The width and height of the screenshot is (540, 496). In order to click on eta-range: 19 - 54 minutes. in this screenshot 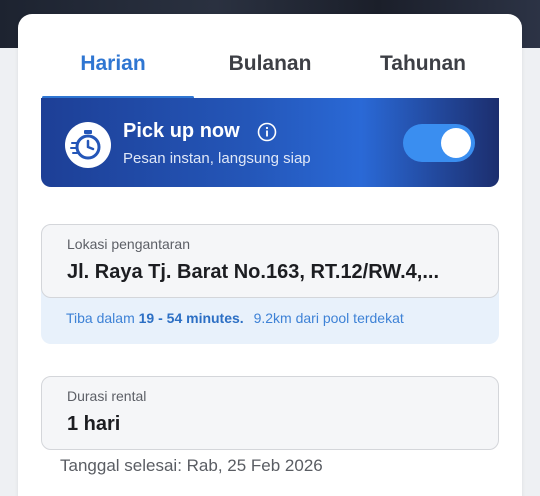, I will do `click(191, 318)`.